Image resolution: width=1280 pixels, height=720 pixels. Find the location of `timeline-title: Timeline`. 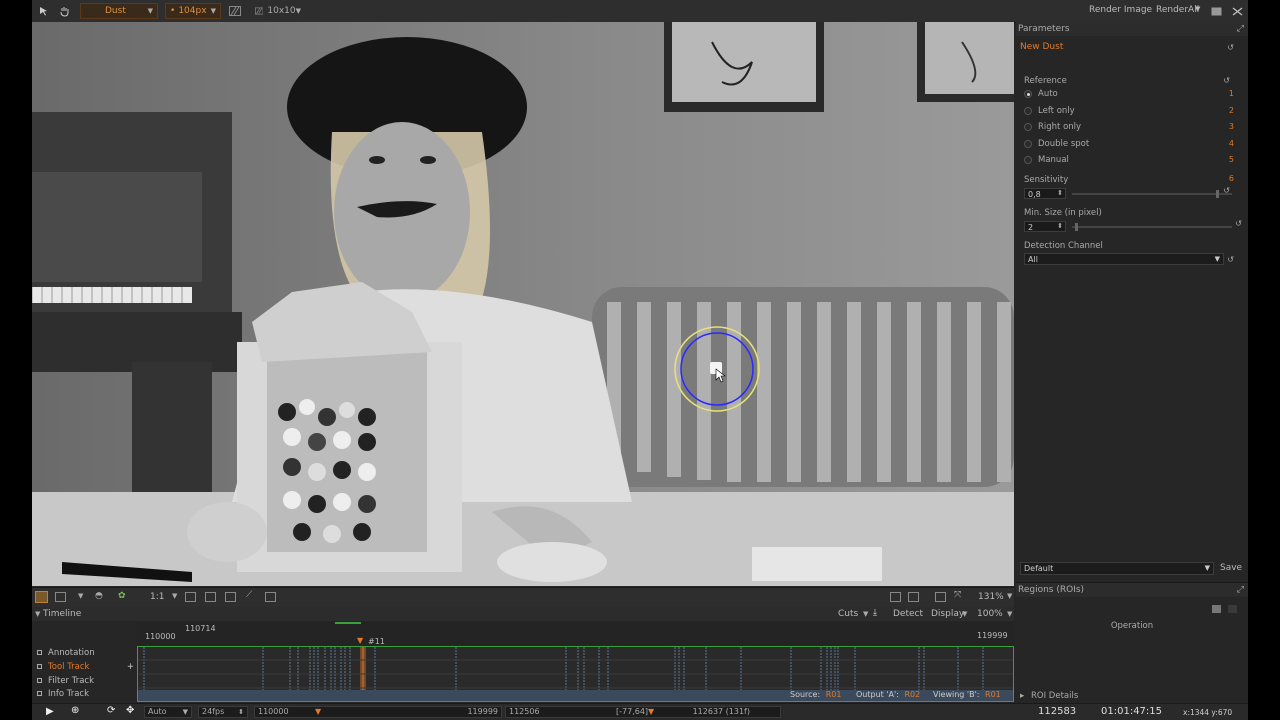

timeline-title: Timeline is located at coordinates (62, 614).